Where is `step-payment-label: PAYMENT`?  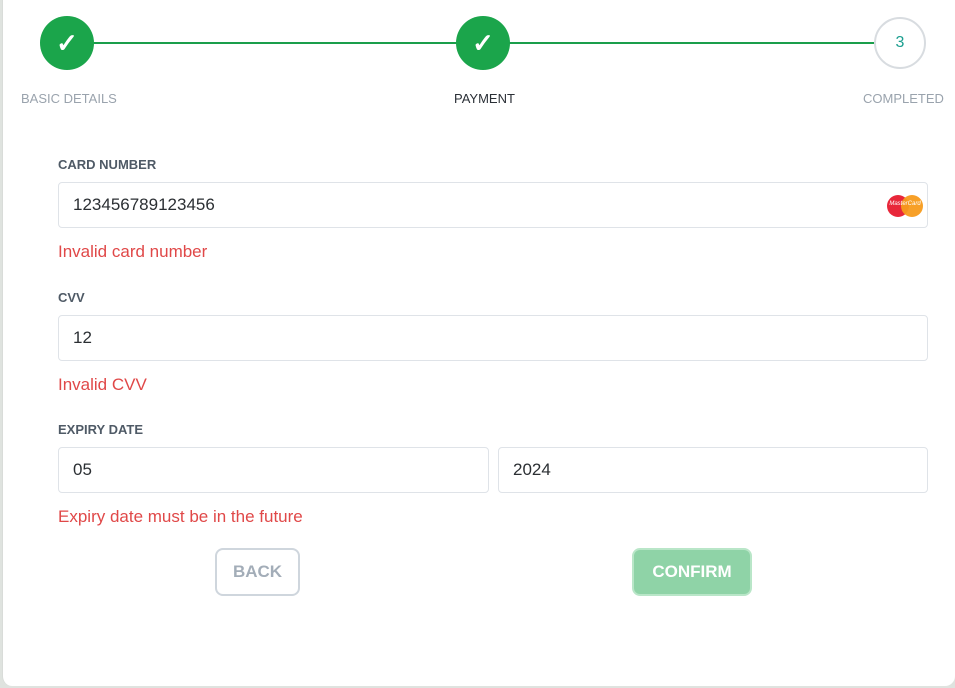 step-payment-label: PAYMENT is located at coordinates (484, 98).